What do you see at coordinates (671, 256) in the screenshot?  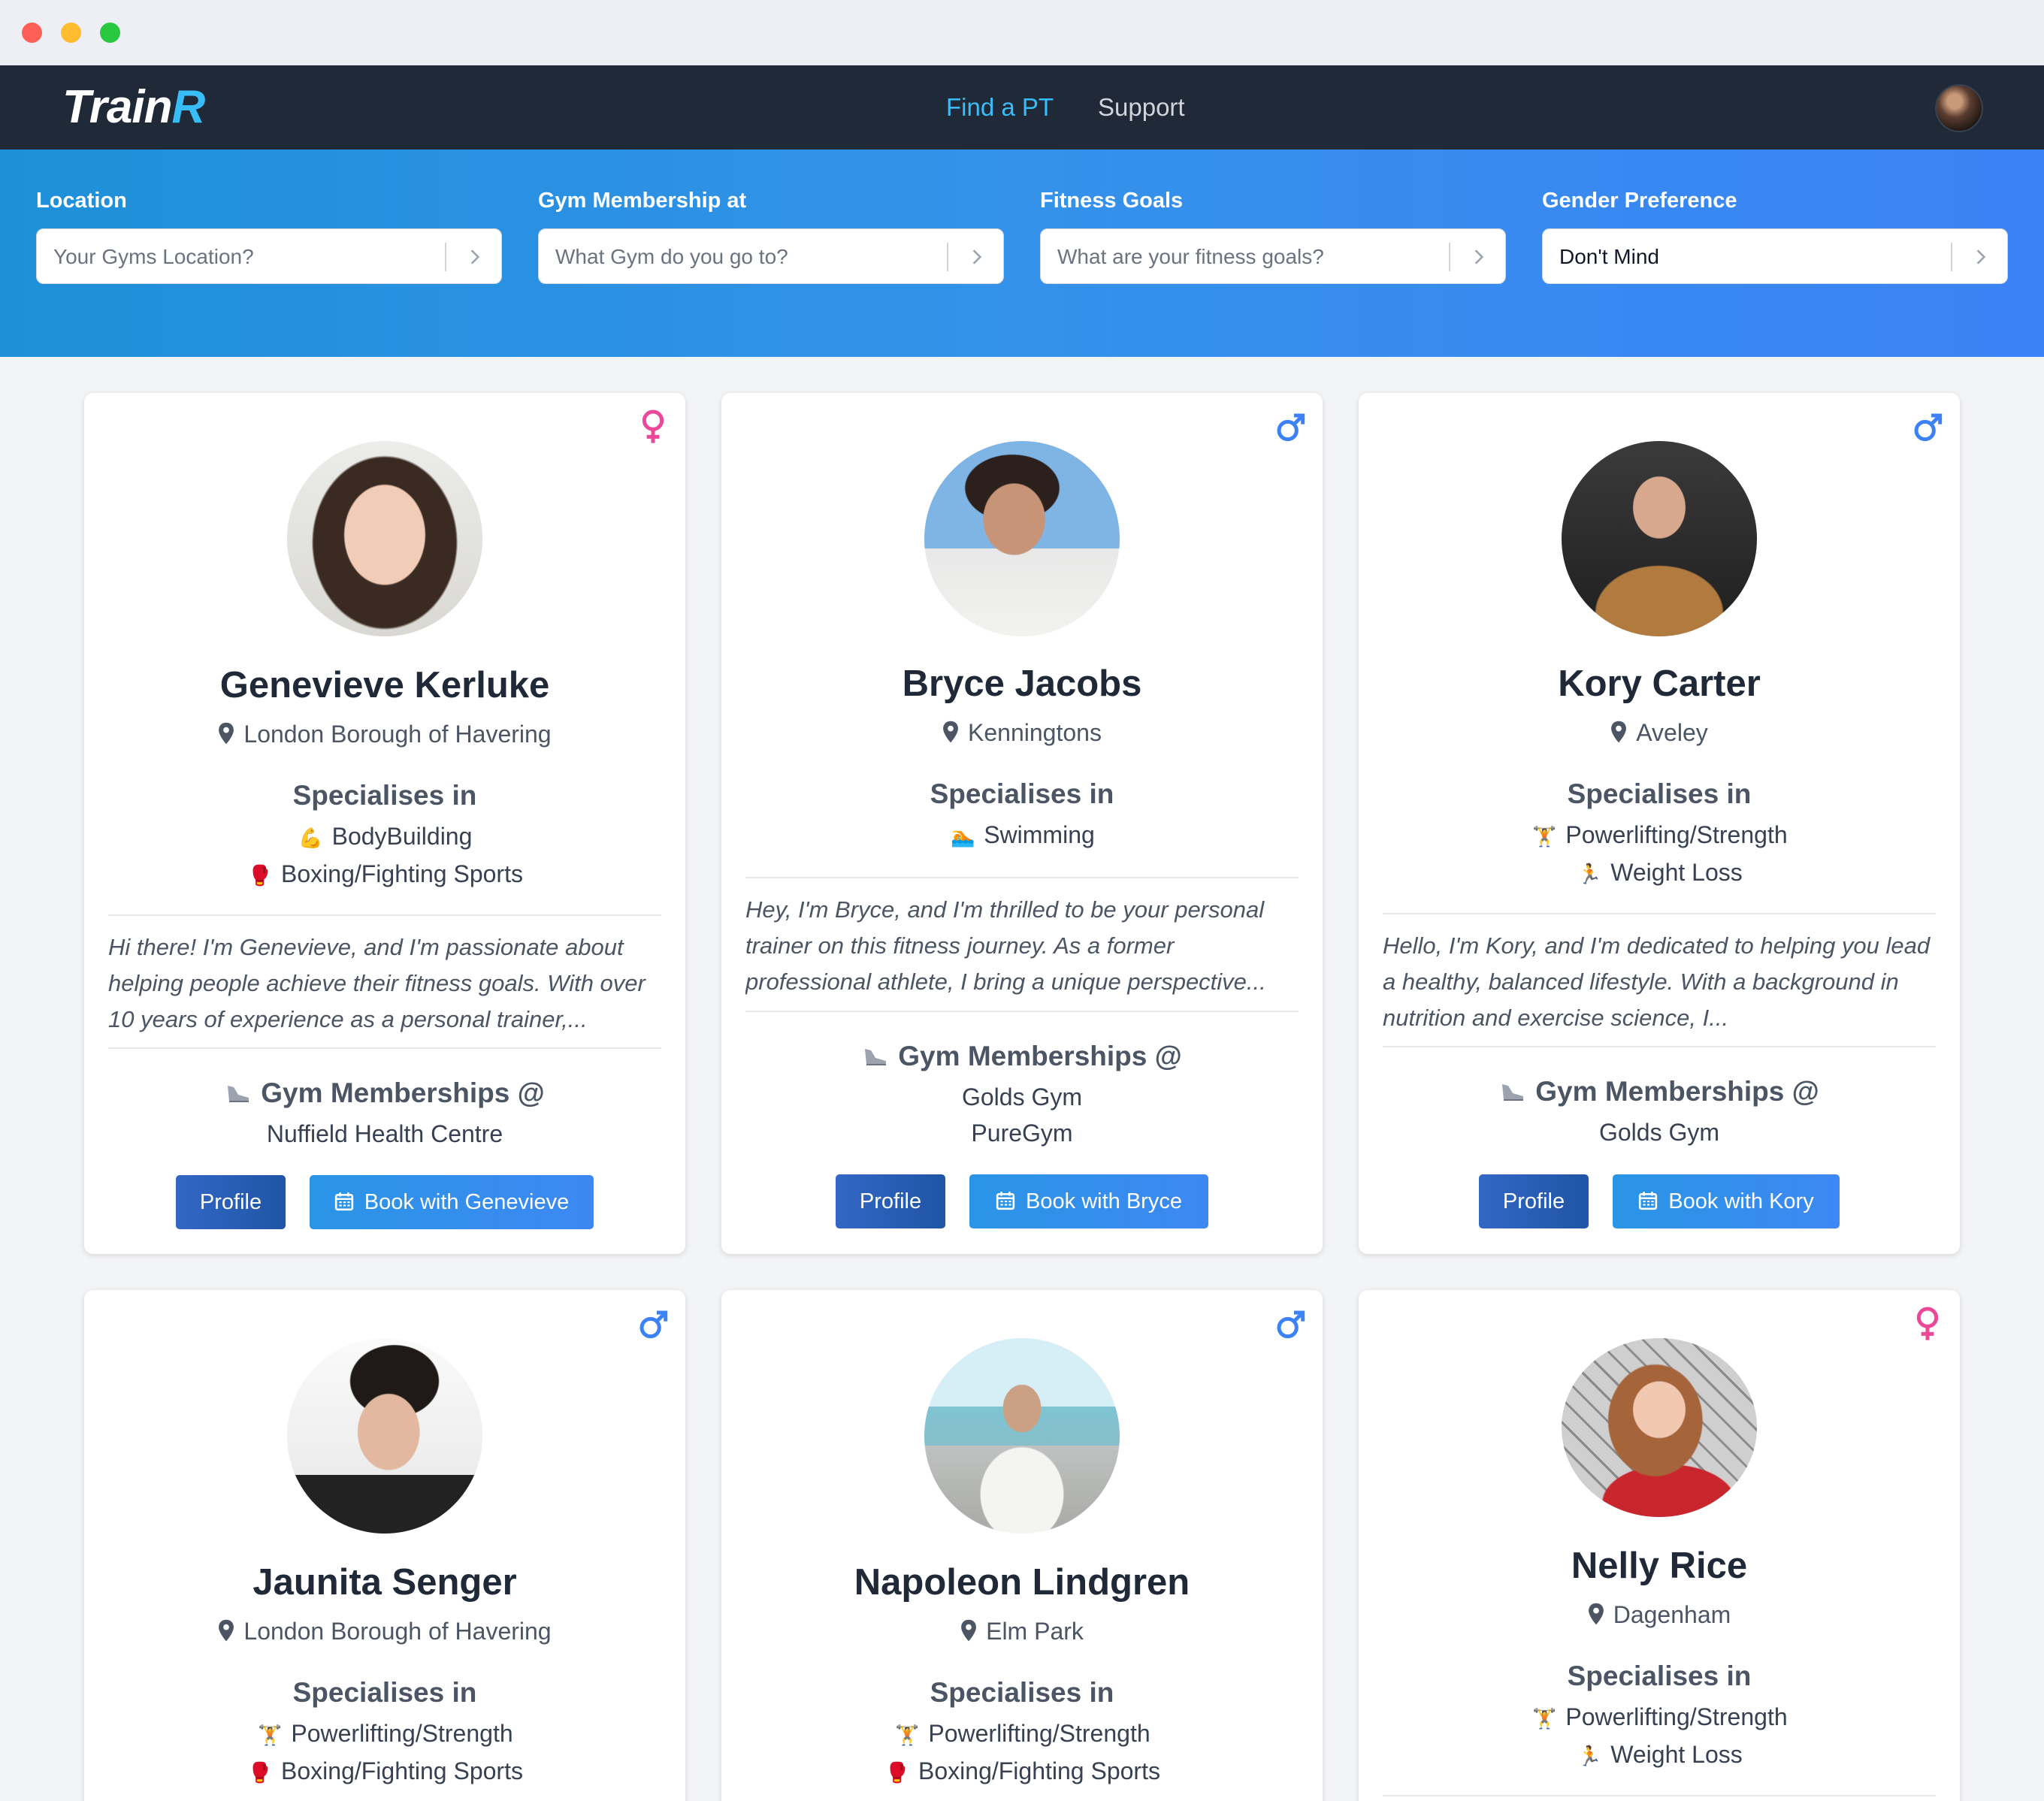 I see `filter-placeholder: What Gym do you go to?` at bounding box center [671, 256].